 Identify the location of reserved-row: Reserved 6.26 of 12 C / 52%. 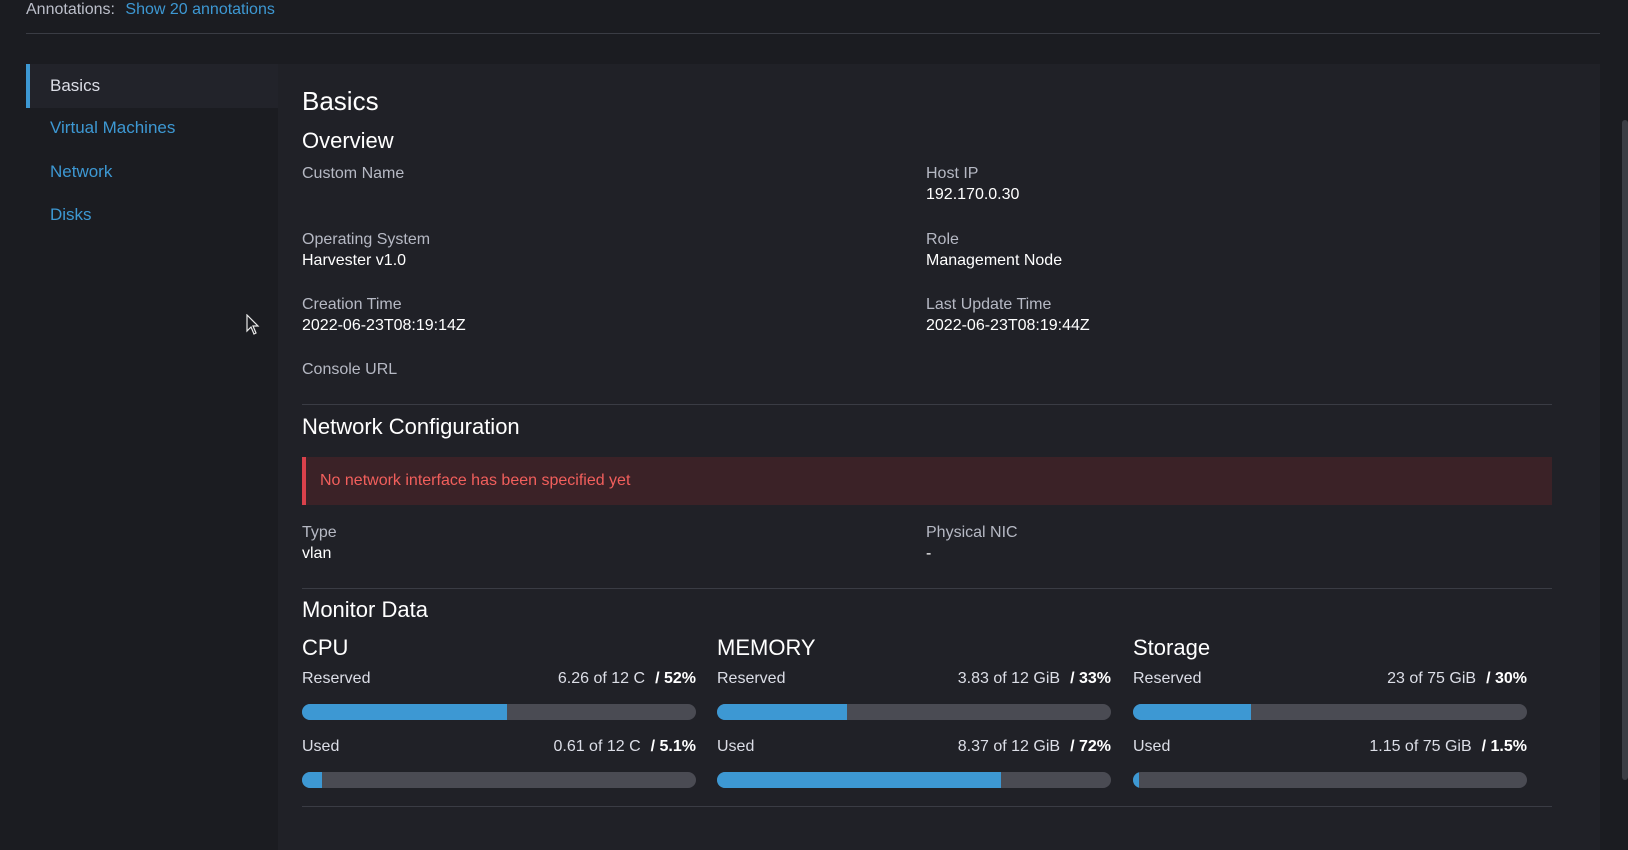
(499, 680).